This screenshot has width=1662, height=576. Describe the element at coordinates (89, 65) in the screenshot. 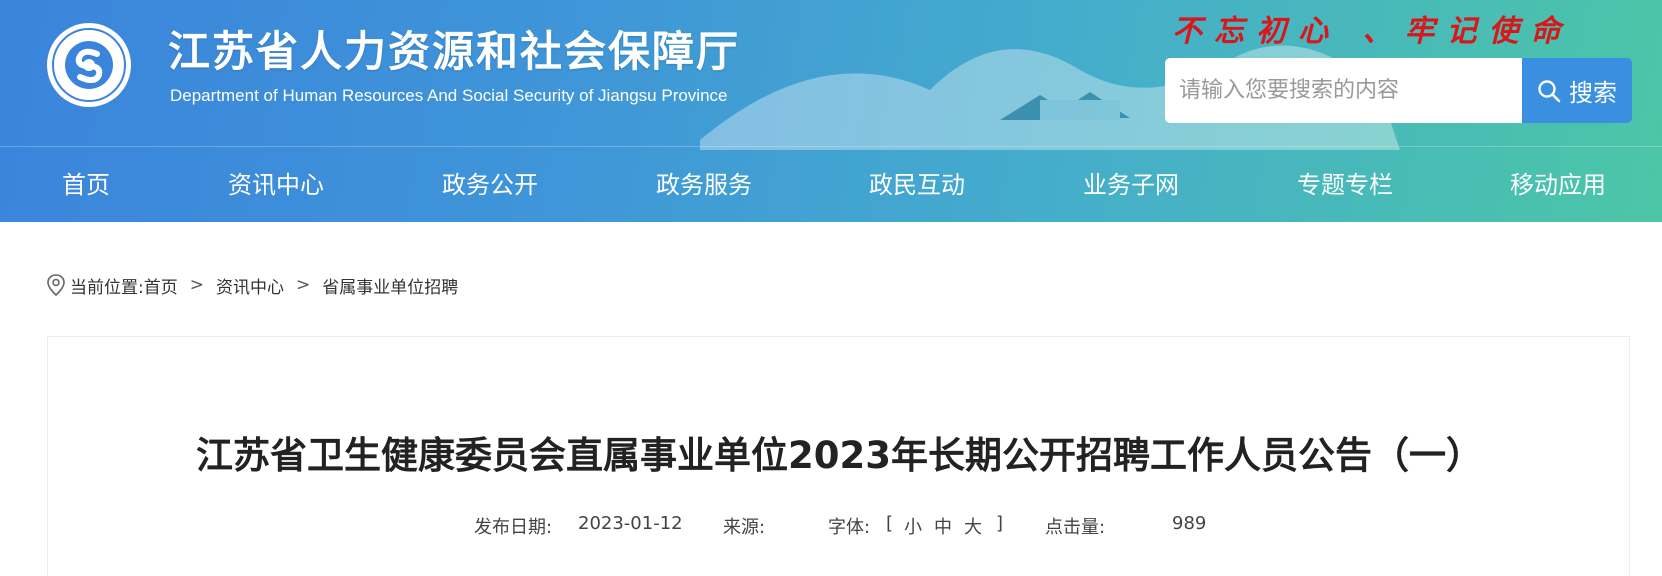

I see `hrss-logo-icon` at that location.